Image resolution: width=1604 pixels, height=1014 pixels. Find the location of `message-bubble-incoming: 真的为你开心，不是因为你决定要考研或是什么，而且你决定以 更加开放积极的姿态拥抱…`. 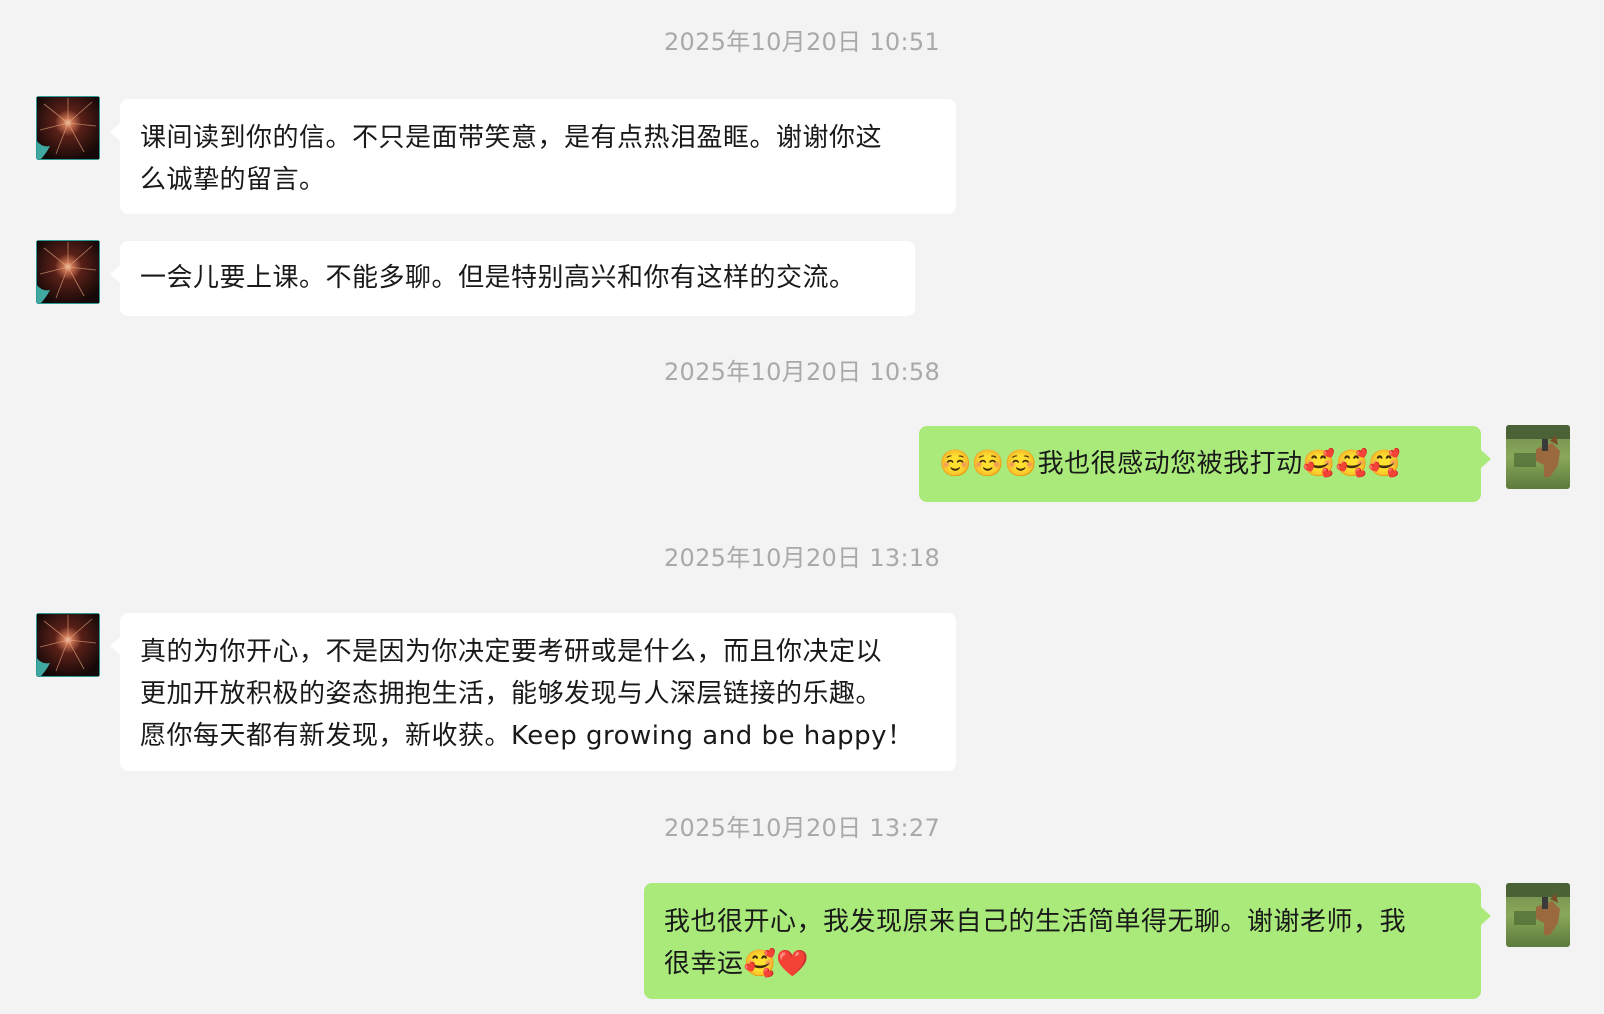

message-bubble-incoming: 真的为你开心，不是因为你决定要考研或是什么，而且你决定以 更加开放积极的姿态拥抱… is located at coordinates (533, 692).